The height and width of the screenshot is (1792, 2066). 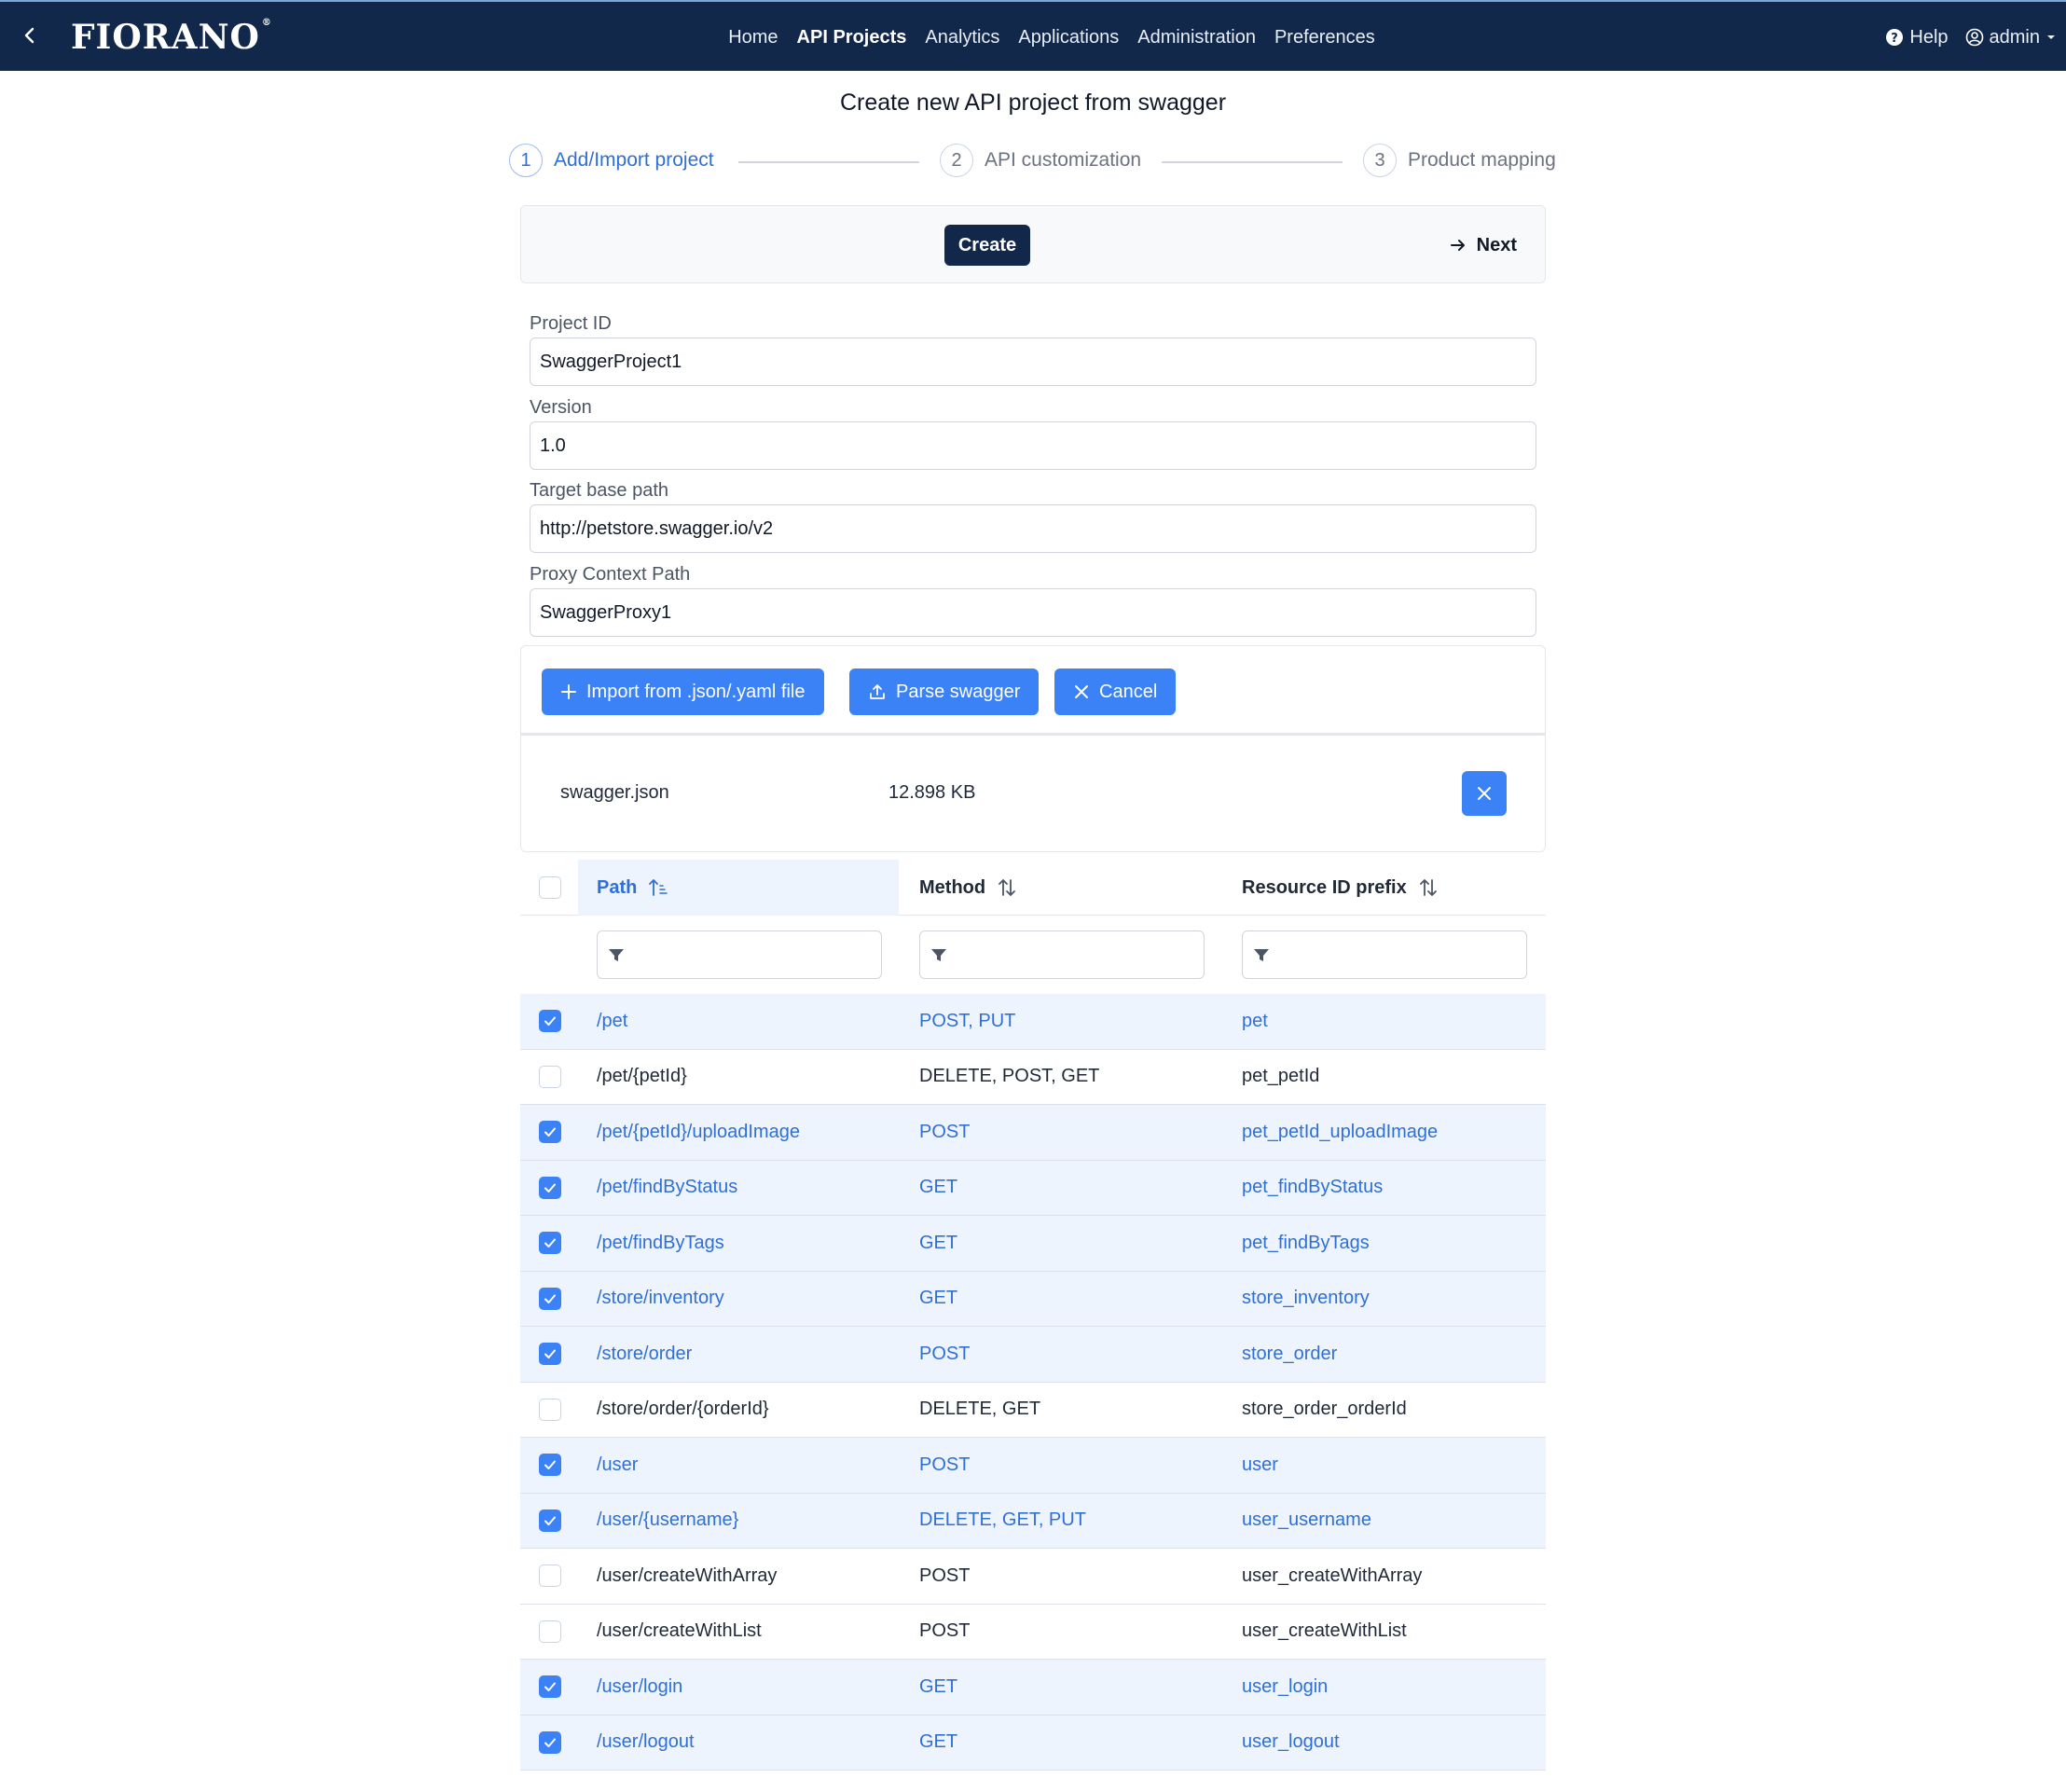 What do you see at coordinates (757, 954) in the screenshot?
I see `path-filter-input` at bounding box center [757, 954].